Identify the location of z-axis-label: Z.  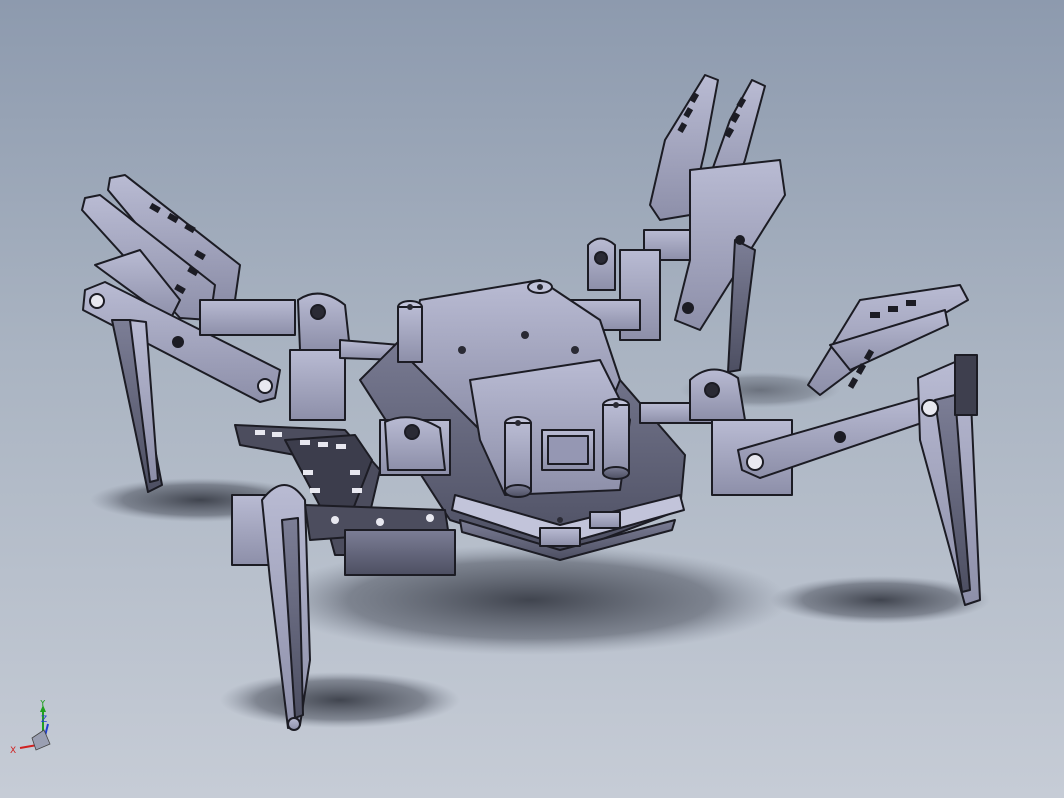
(44, 720).